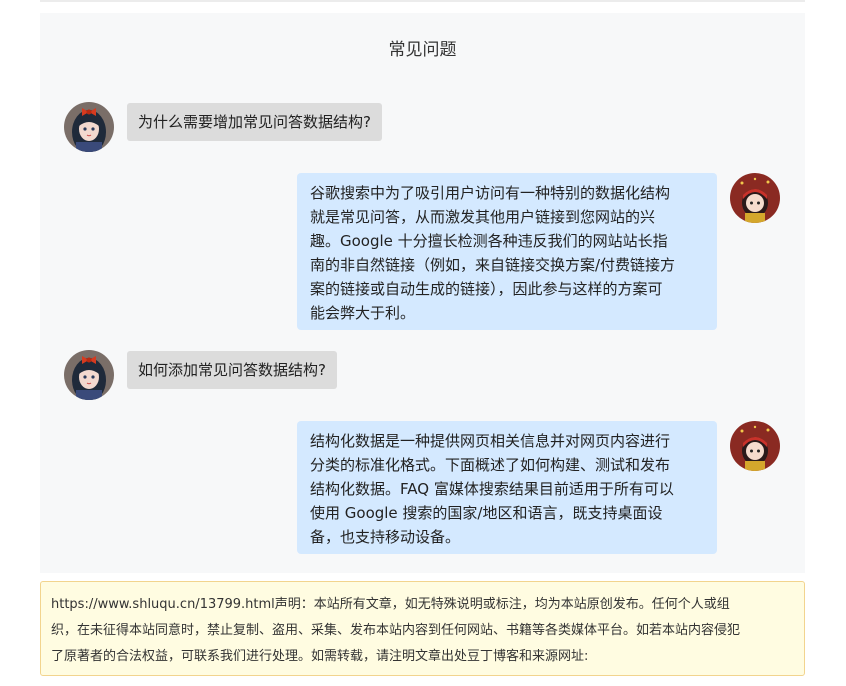  I want to click on faq-title: 常见问题, so click(422, 50).